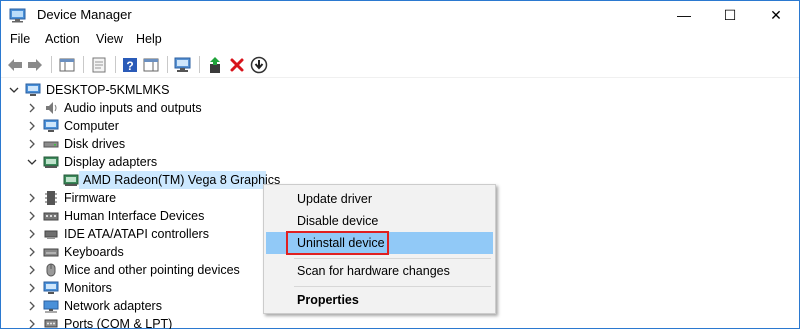 This screenshot has height=329, width=800. What do you see at coordinates (400, 64) in the screenshot?
I see `toolbar: ?` at bounding box center [400, 64].